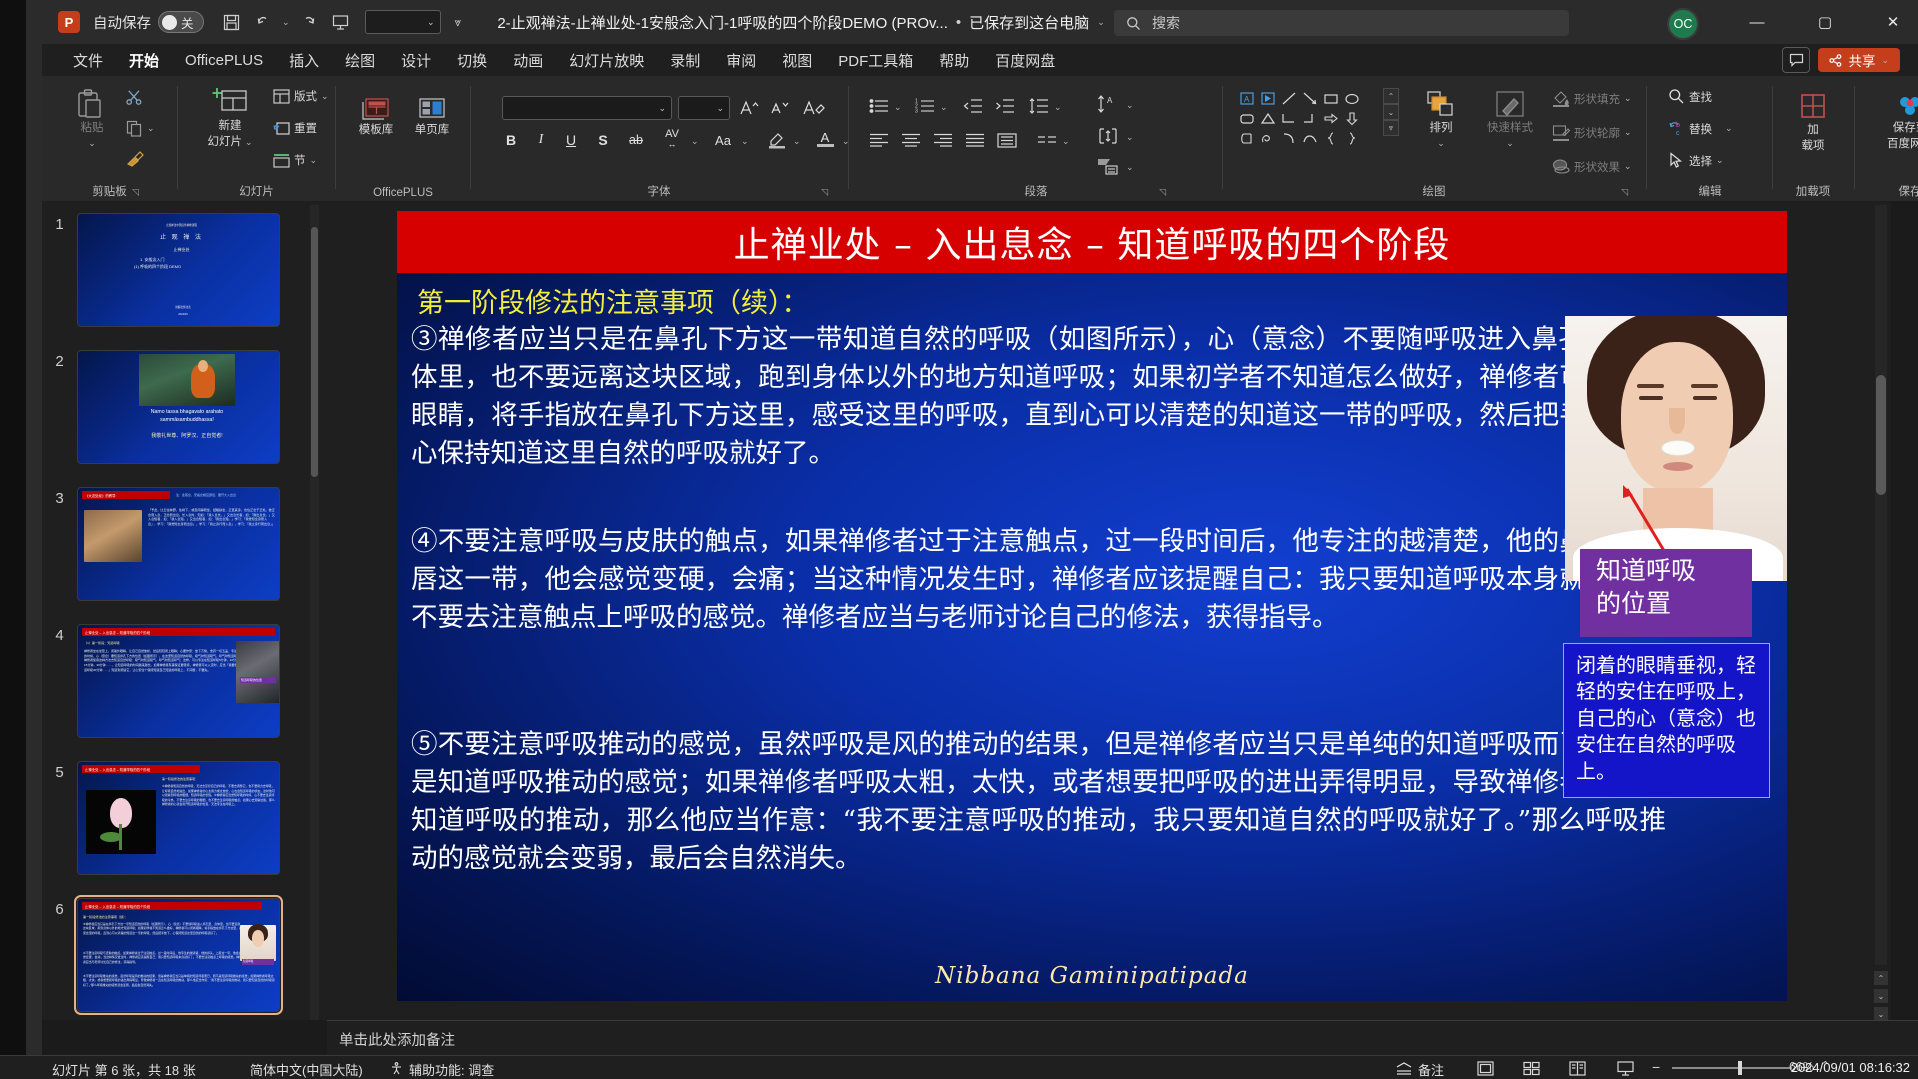 The image size is (1918, 1079). I want to click on normal-view-button, so click(1485, 1068).